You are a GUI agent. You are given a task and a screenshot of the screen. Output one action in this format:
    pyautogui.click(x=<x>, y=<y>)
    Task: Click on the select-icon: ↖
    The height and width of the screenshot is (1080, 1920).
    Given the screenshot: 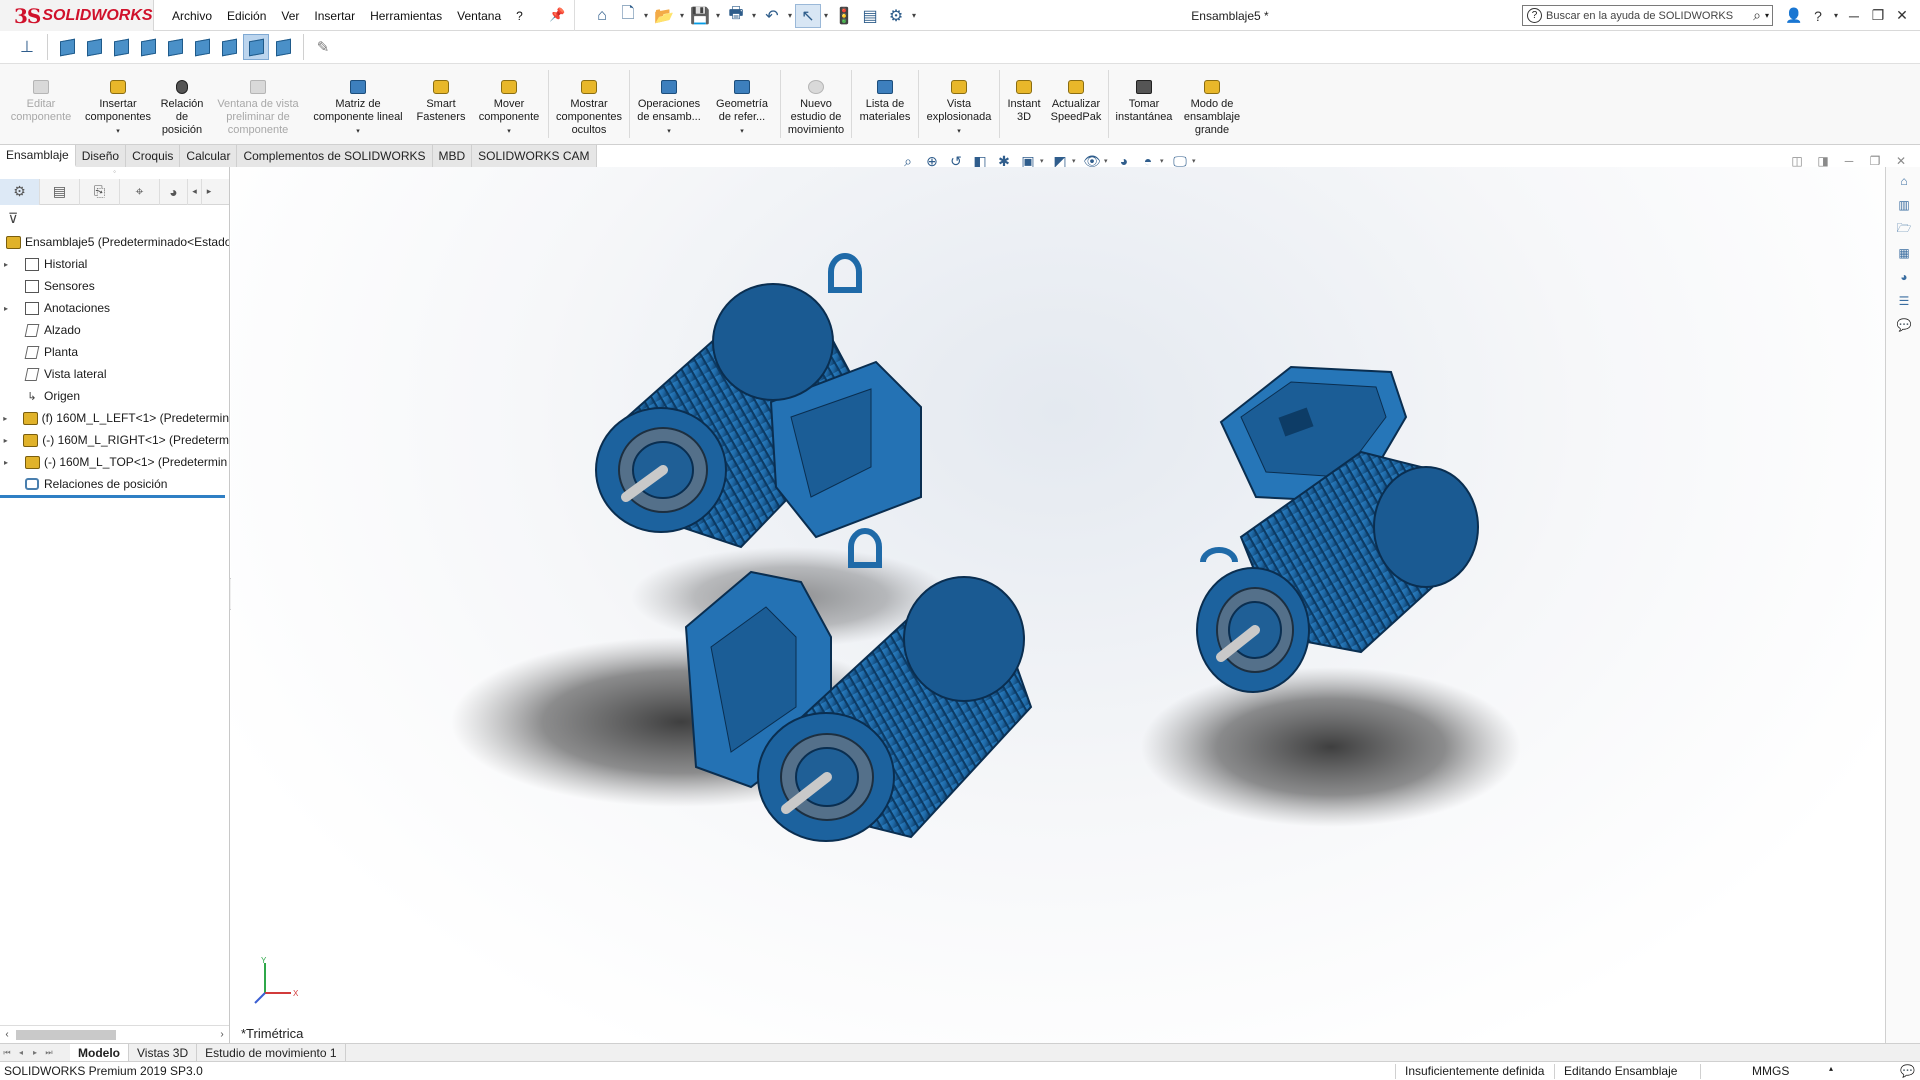 What is the action you would take?
    pyautogui.click(x=808, y=15)
    